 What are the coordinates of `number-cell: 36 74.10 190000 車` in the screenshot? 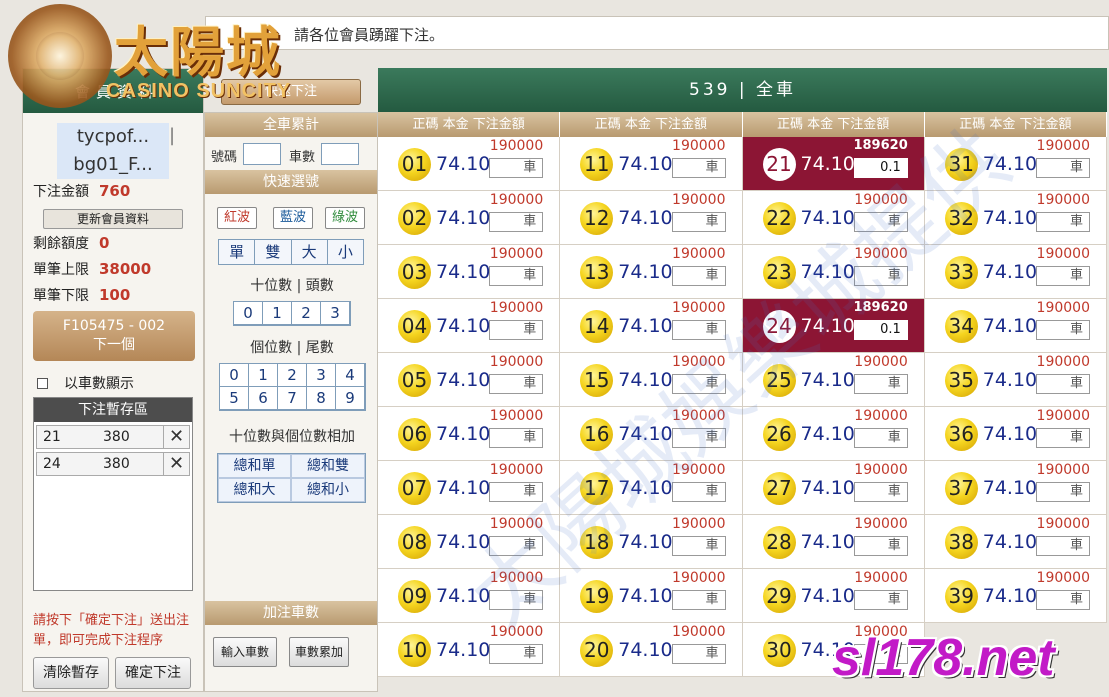 It's located at (1015, 434).